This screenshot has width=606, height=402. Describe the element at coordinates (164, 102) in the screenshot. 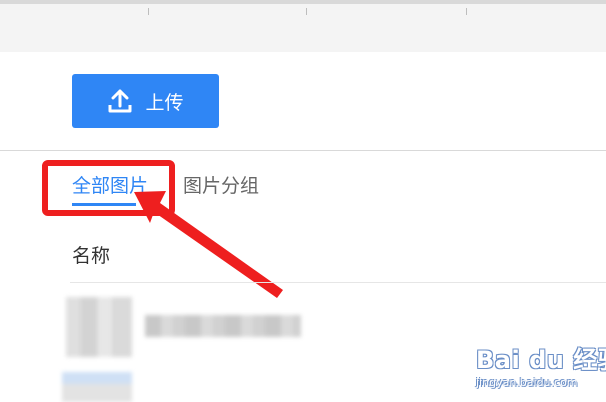

I see `upload-button-label: 上传` at that location.